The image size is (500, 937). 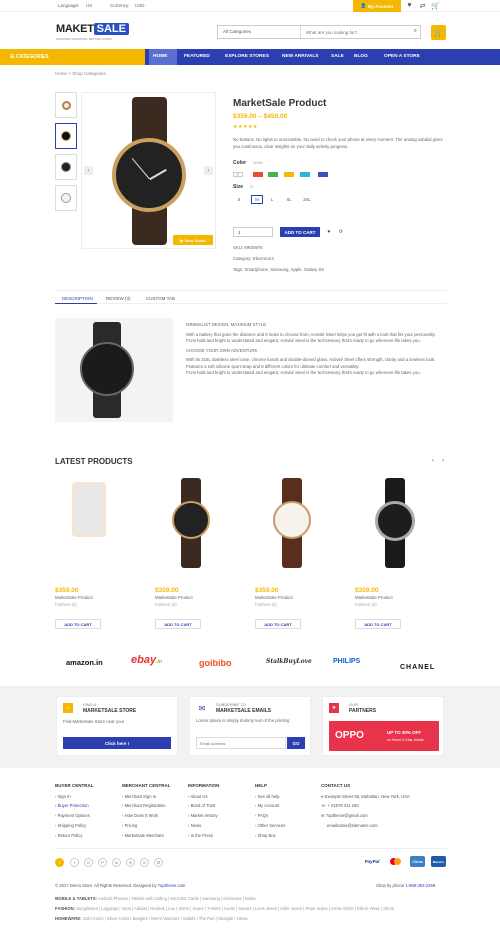 I want to click on brand-chanel: CHANEL, so click(x=417, y=667).